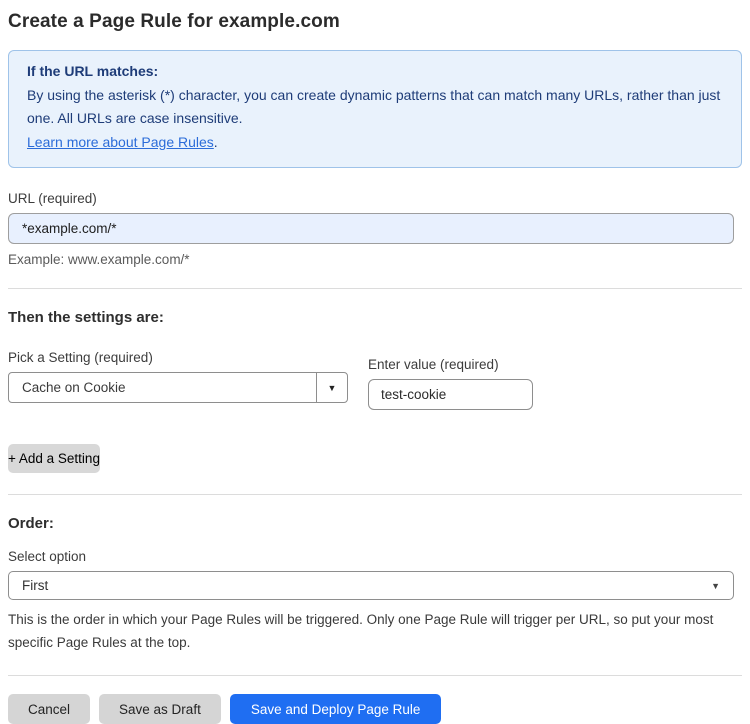  I want to click on pick-setting-label: Pick a Setting (required), so click(80, 357).